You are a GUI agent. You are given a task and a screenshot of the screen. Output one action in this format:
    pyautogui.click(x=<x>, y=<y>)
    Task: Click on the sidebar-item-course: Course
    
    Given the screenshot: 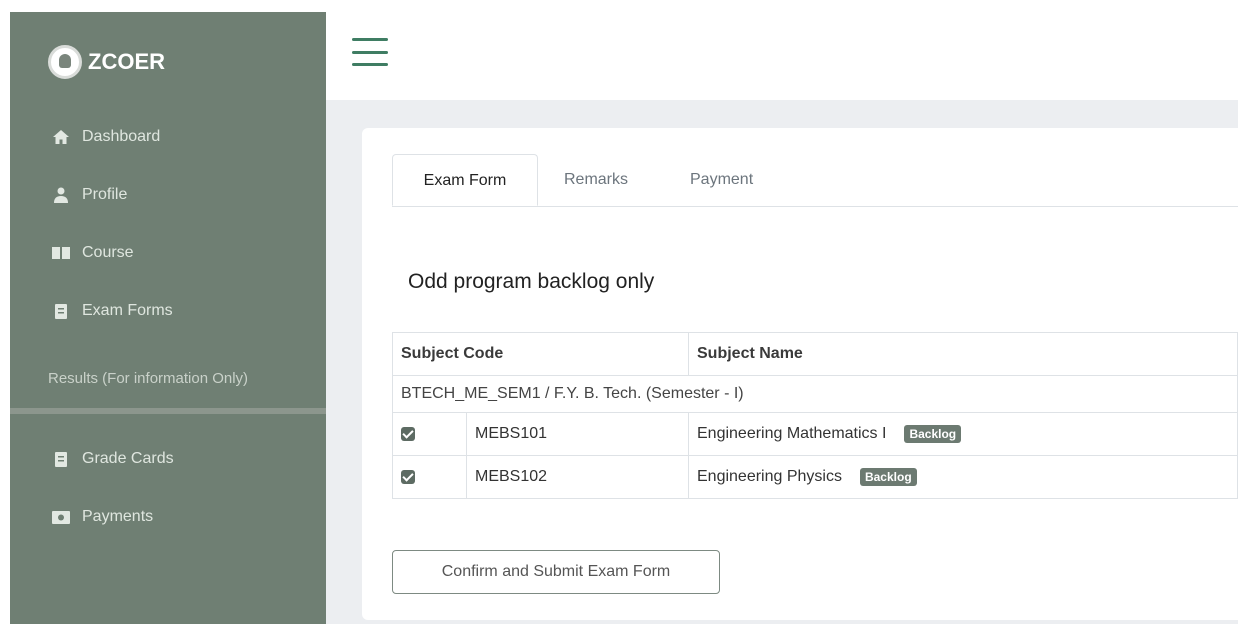 What is the action you would take?
    pyautogui.click(x=93, y=253)
    